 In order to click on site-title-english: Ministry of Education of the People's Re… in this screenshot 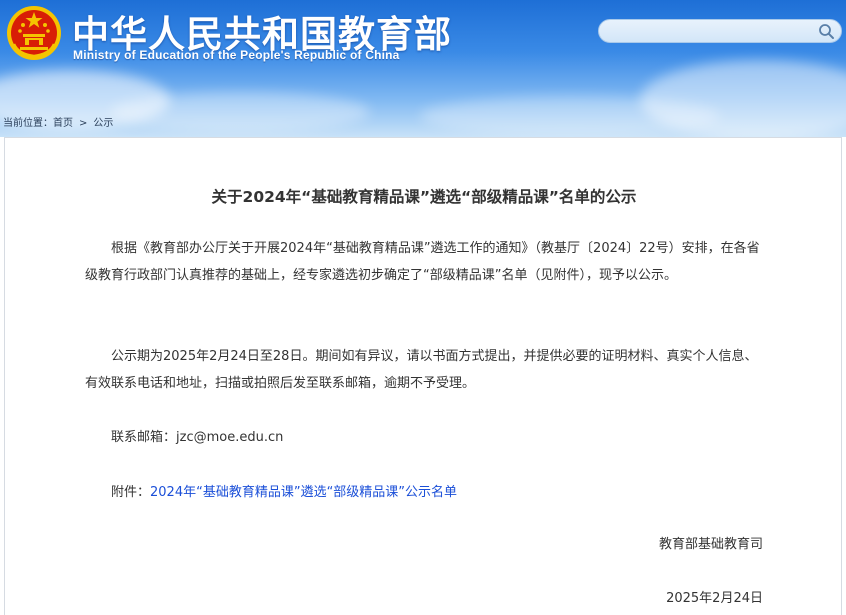, I will do `click(236, 55)`.